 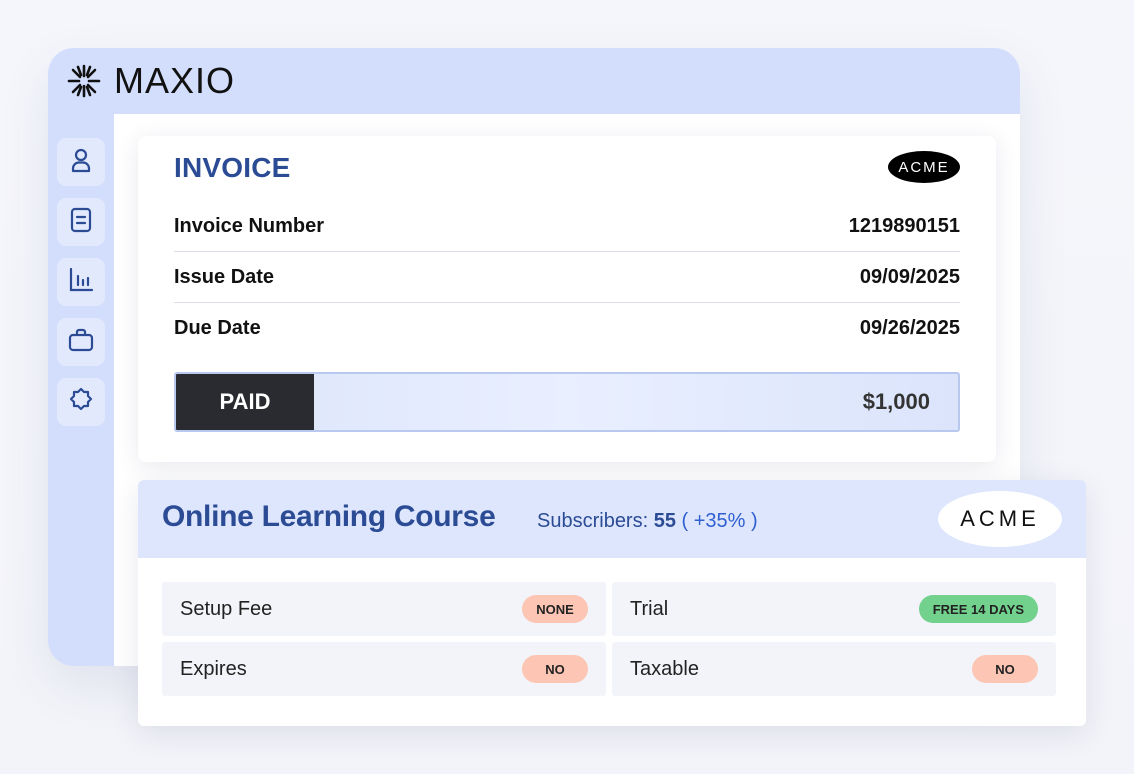 I want to click on trial-badge: FREE 14 DAYS, so click(x=978, y=609).